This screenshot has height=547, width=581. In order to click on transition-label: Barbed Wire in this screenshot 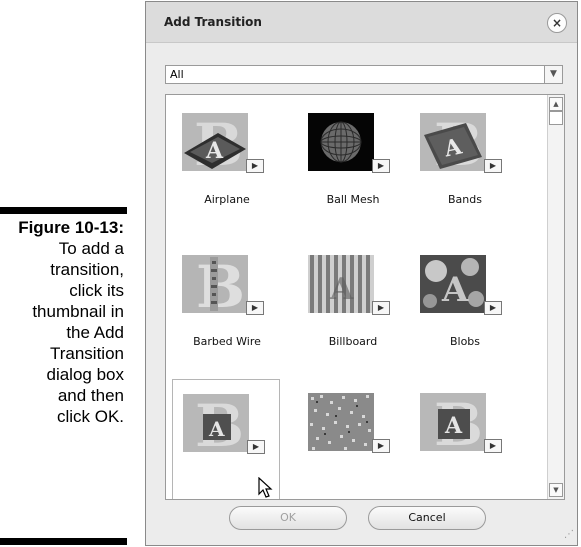, I will do `click(227, 341)`.